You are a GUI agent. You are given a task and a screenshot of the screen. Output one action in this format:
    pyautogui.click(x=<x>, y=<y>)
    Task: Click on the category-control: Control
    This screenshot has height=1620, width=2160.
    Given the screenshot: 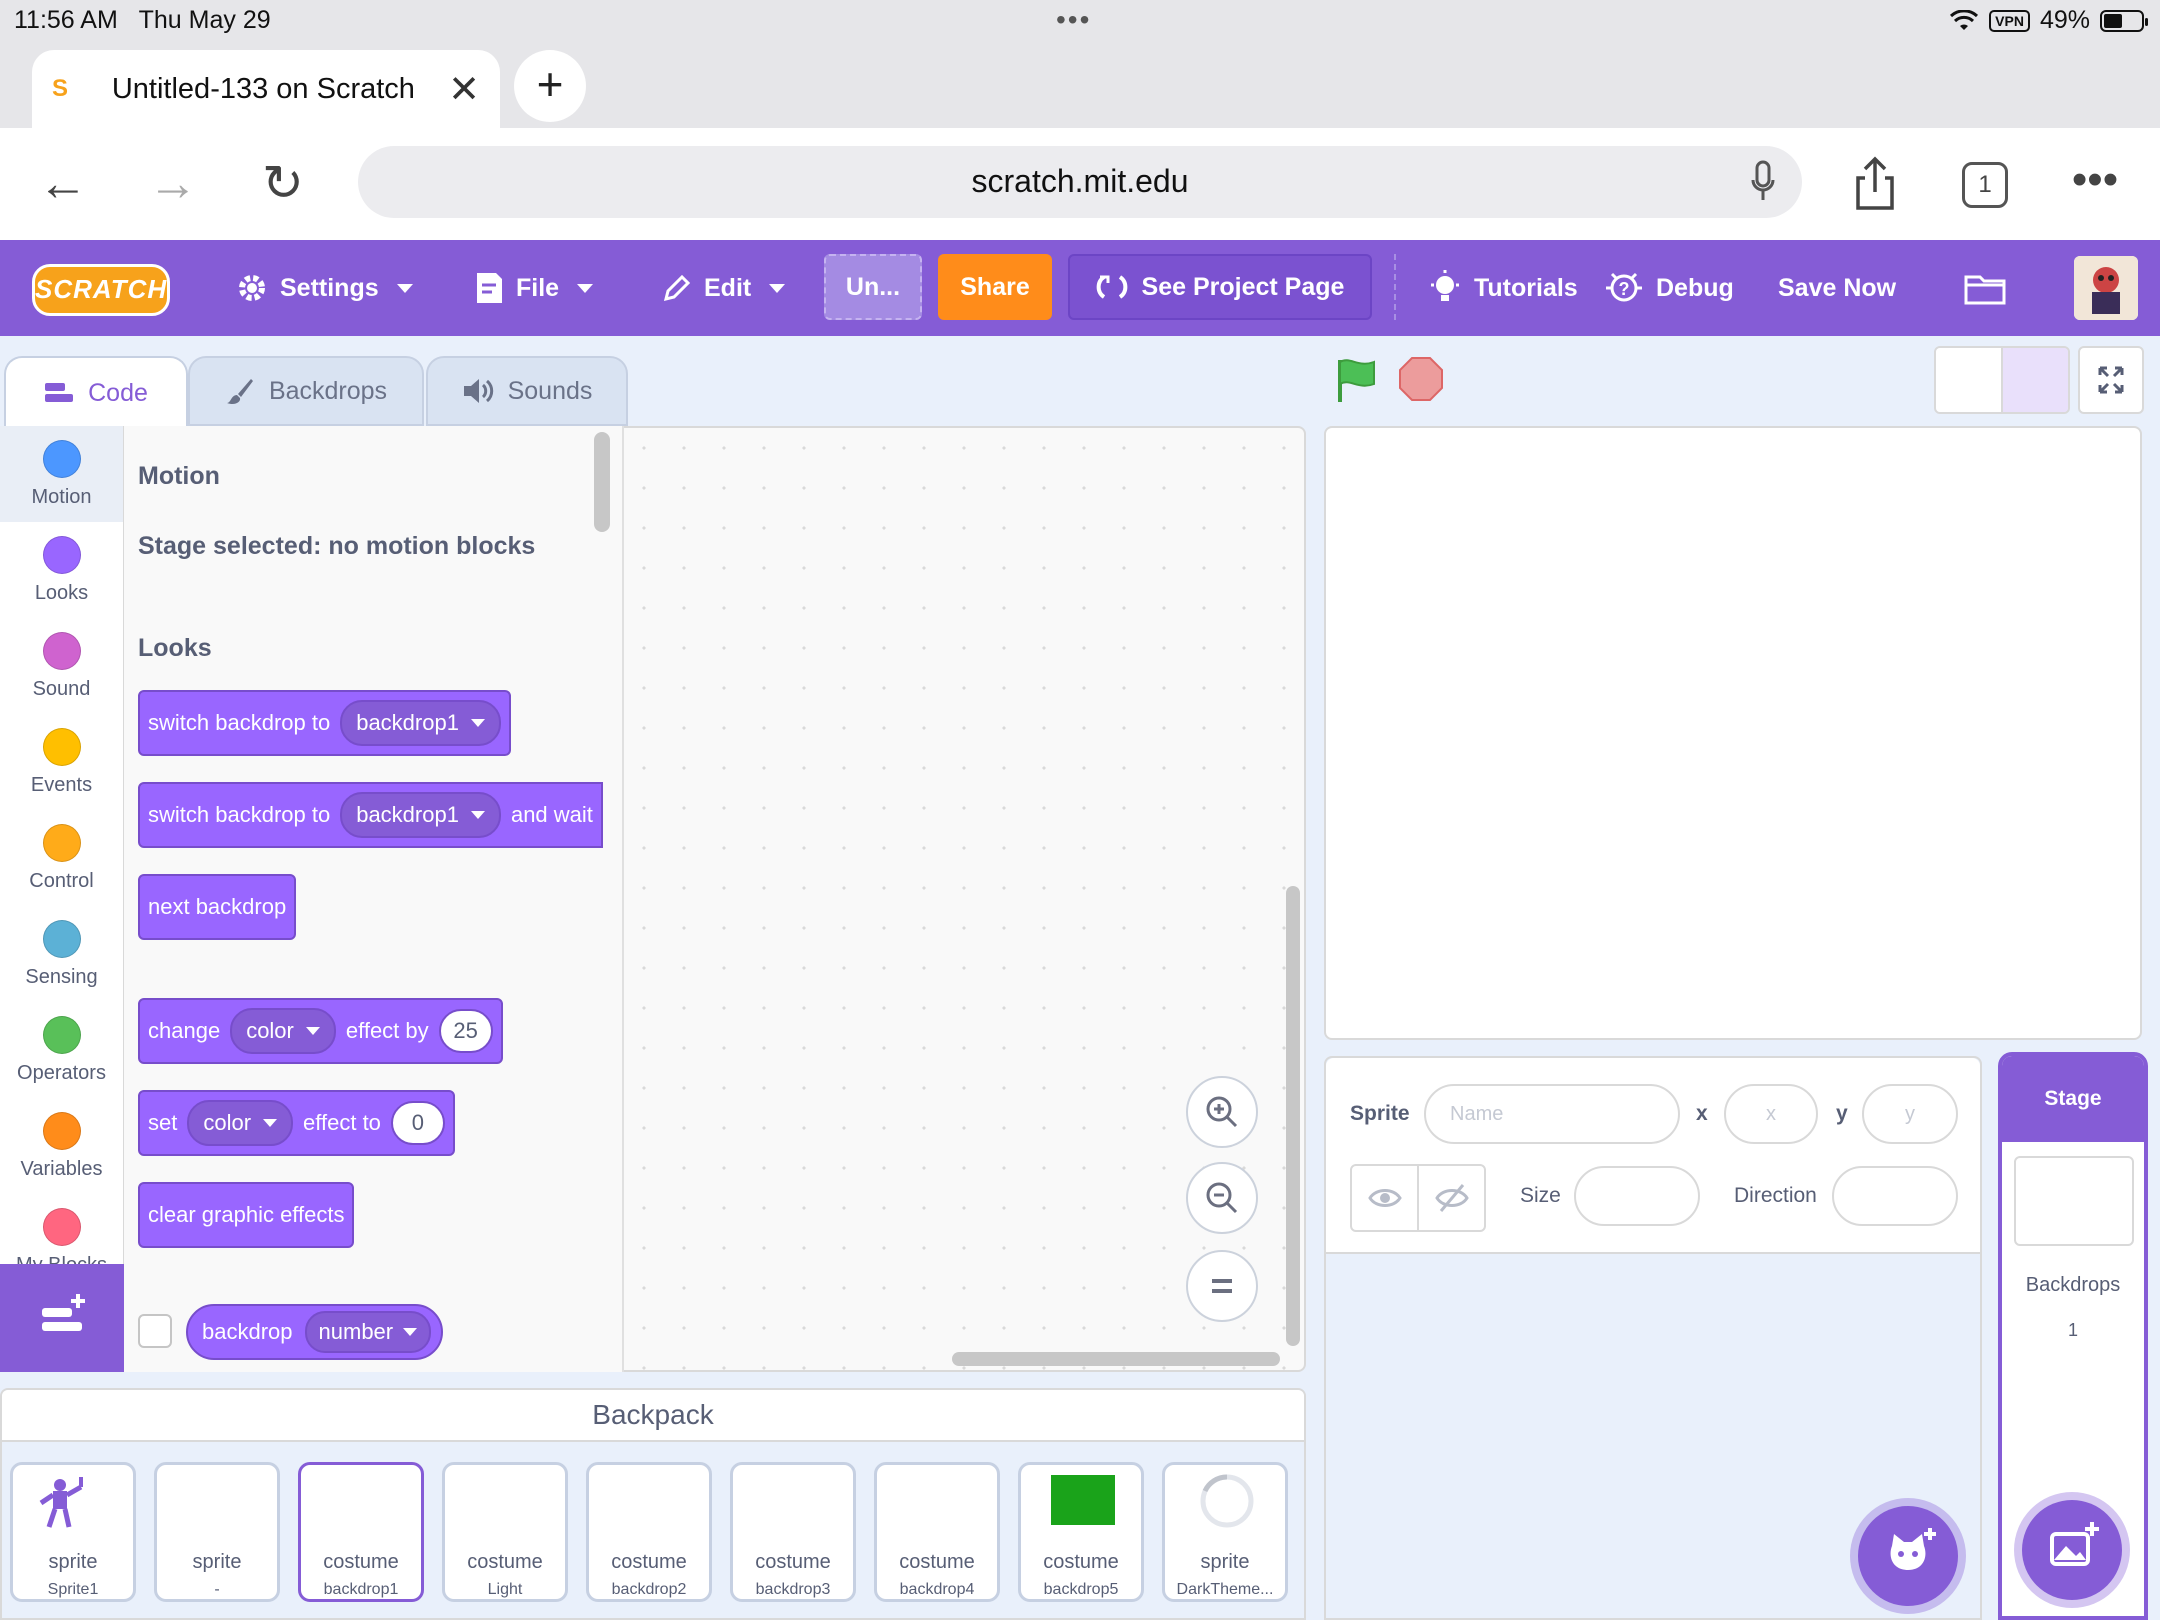 What is the action you would take?
    pyautogui.click(x=61, y=858)
    